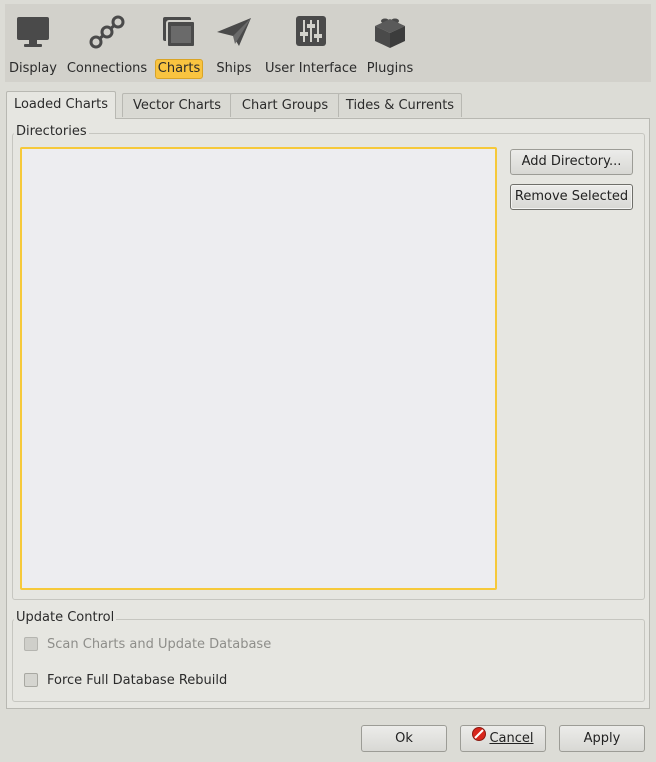  Describe the element at coordinates (479, 737) in the screenshot. I see `cancel-icon` at that location.